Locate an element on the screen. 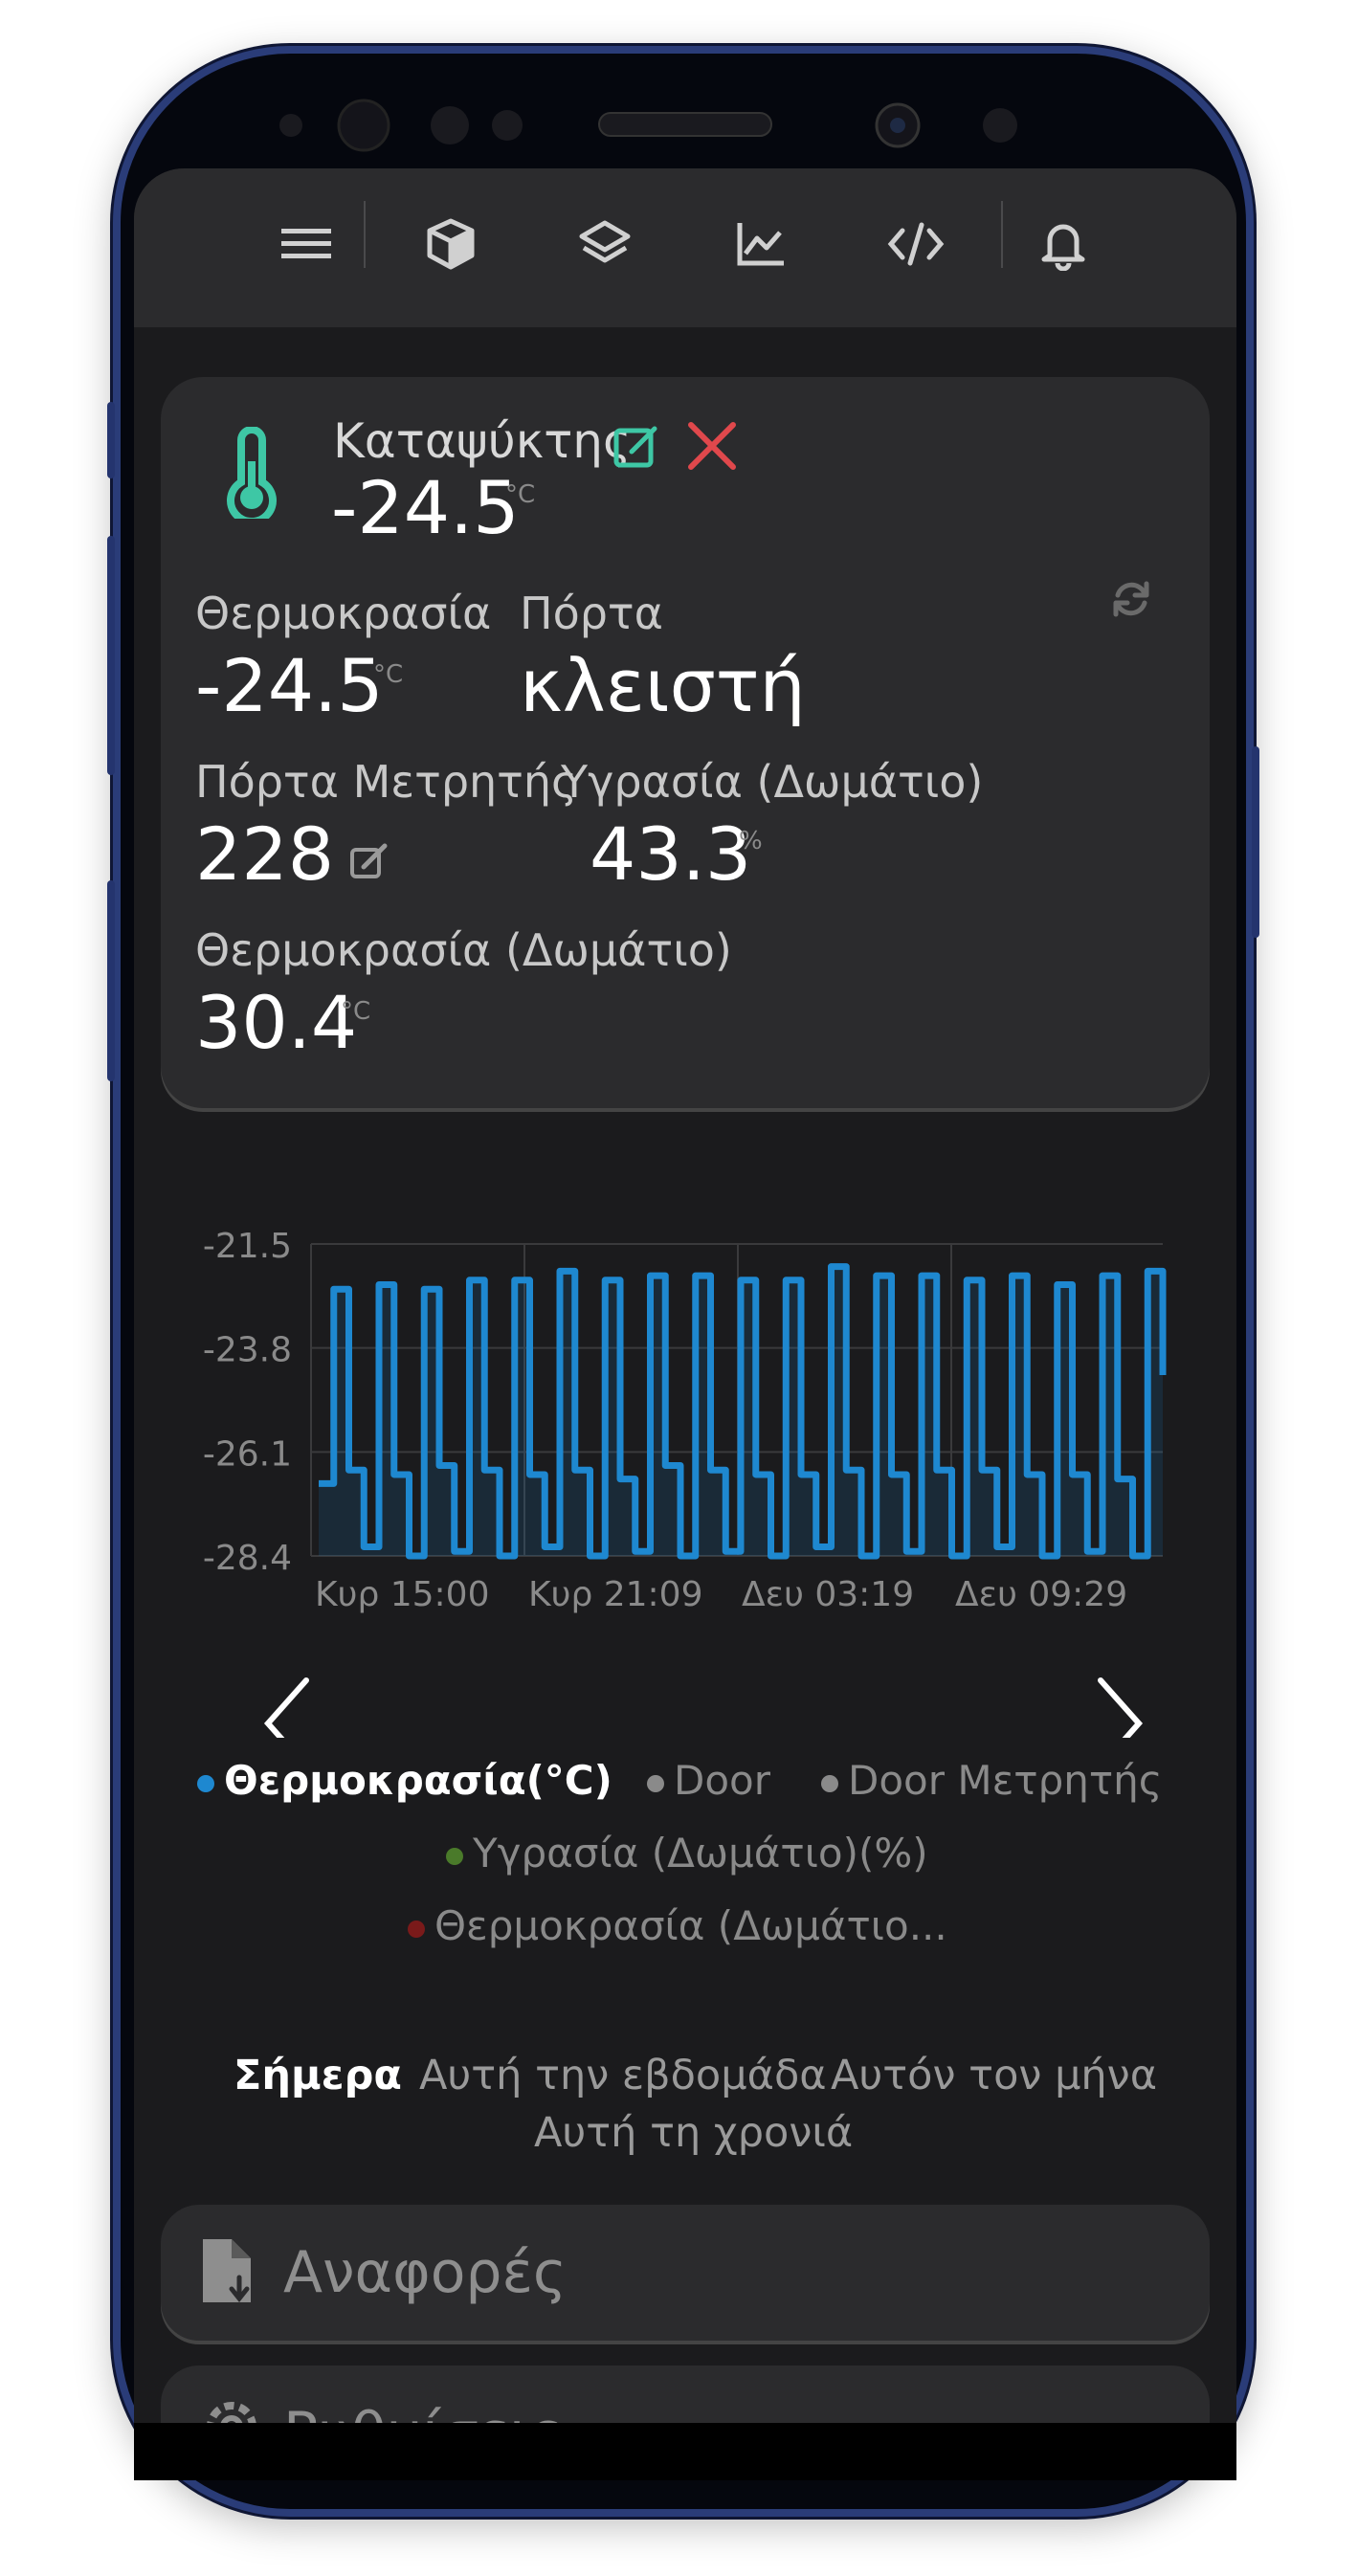 This screenshot has height=2576, width=1358. room-temperature-label: Θερμοκρασία (Δωμάτιο) is located at coordinates (463, 950).